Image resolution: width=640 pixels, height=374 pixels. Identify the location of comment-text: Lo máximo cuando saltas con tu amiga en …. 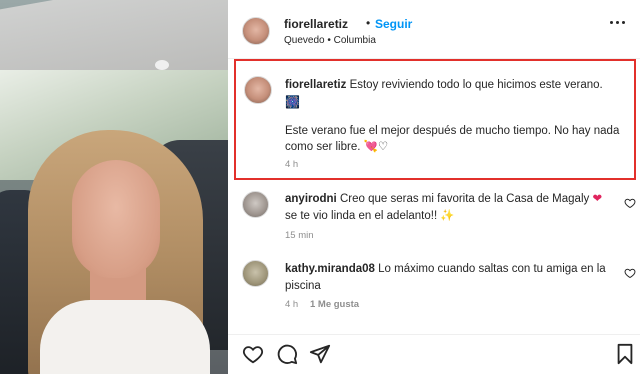
(492, 269).